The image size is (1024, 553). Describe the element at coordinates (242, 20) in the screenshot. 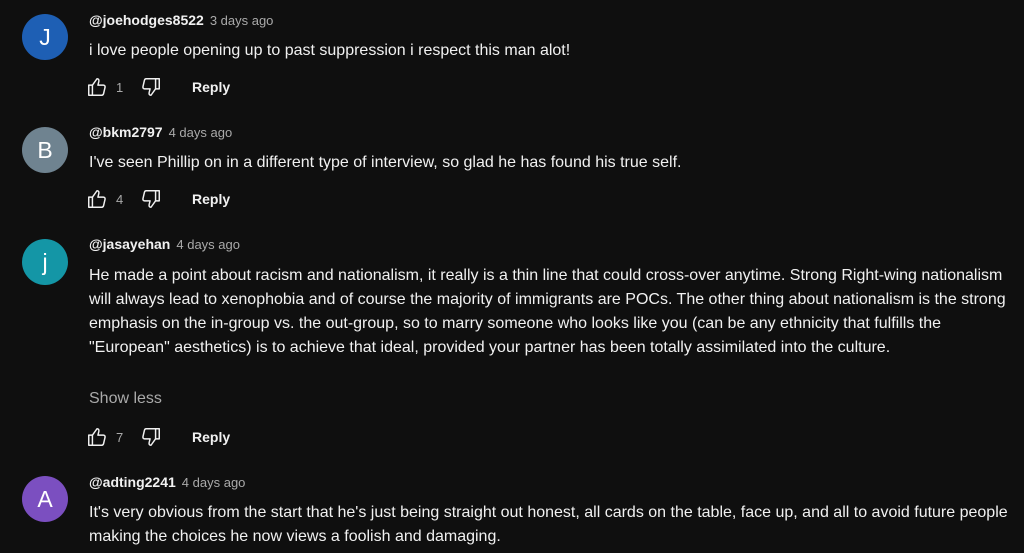

I see `comment-timestamp: 3 days ago` at that location.